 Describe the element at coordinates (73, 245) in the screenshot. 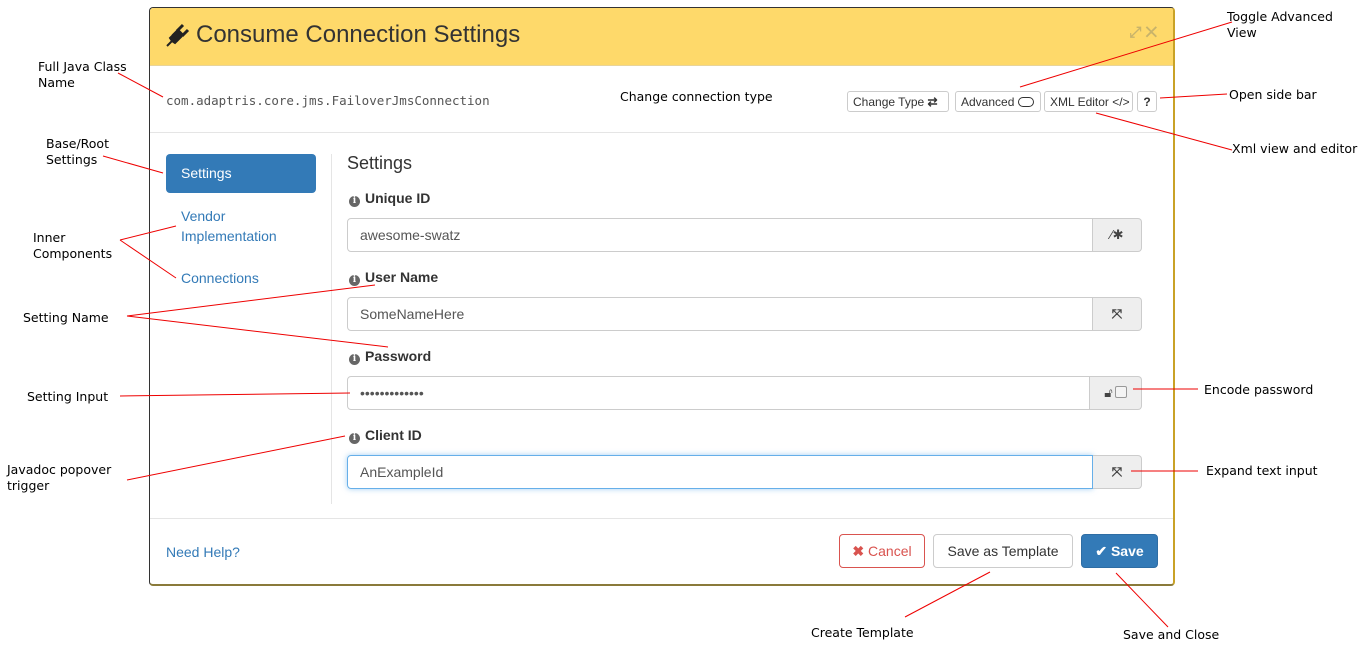

I see `annotation-inner-components: Inner Components` at that location.